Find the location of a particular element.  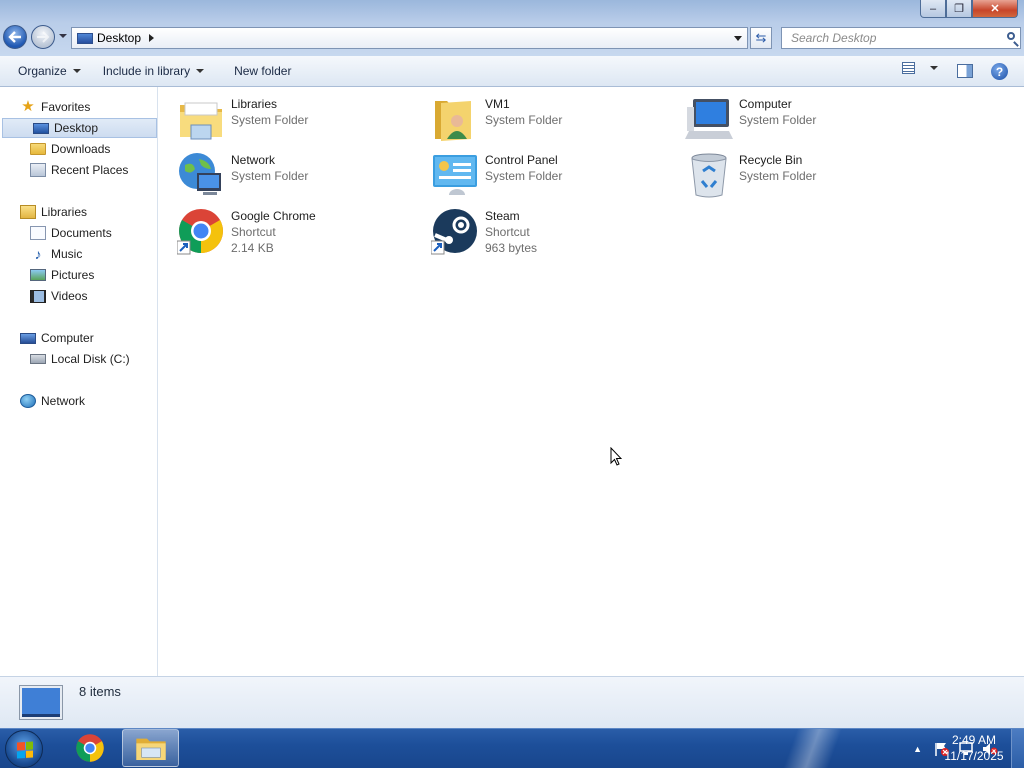

search-box is located at coordinates (901, 38).